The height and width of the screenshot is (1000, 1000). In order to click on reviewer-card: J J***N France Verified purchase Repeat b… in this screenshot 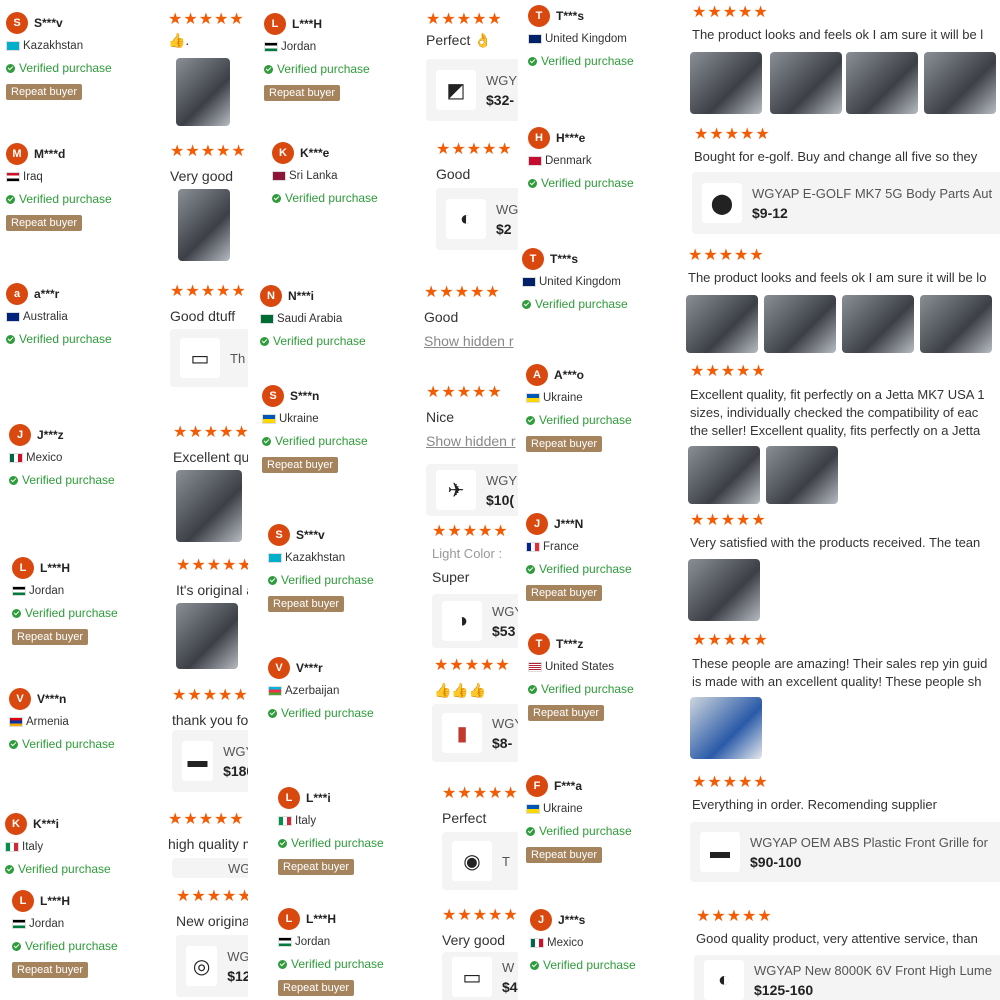, I will do `click(579, 556)`.